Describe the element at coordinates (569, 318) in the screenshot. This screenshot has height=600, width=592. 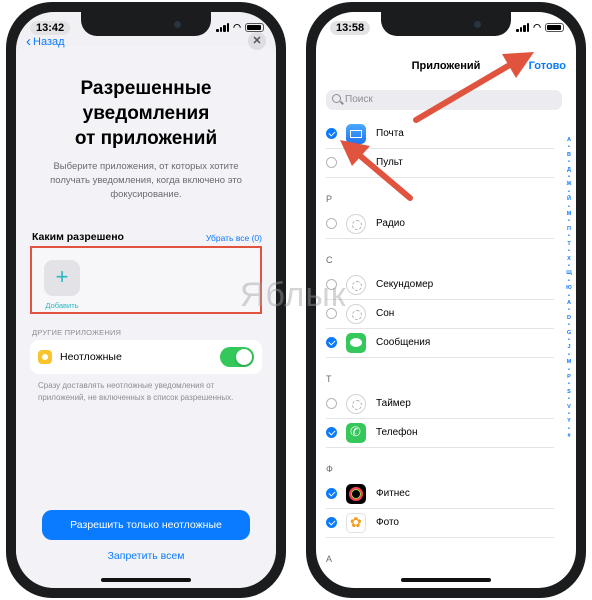
I see `index-letter: D` at that location.